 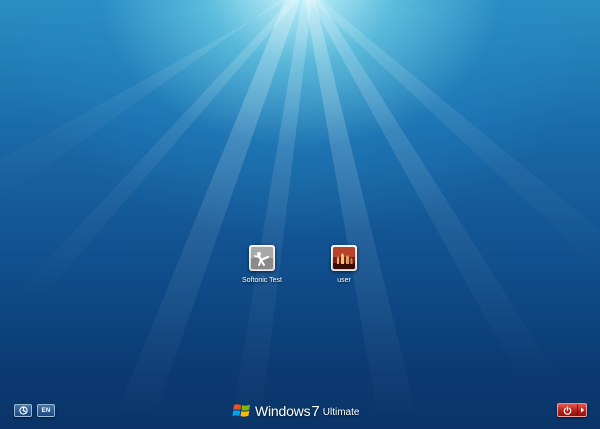 I want to click on shut-down-main, so click(x=568, y=410).